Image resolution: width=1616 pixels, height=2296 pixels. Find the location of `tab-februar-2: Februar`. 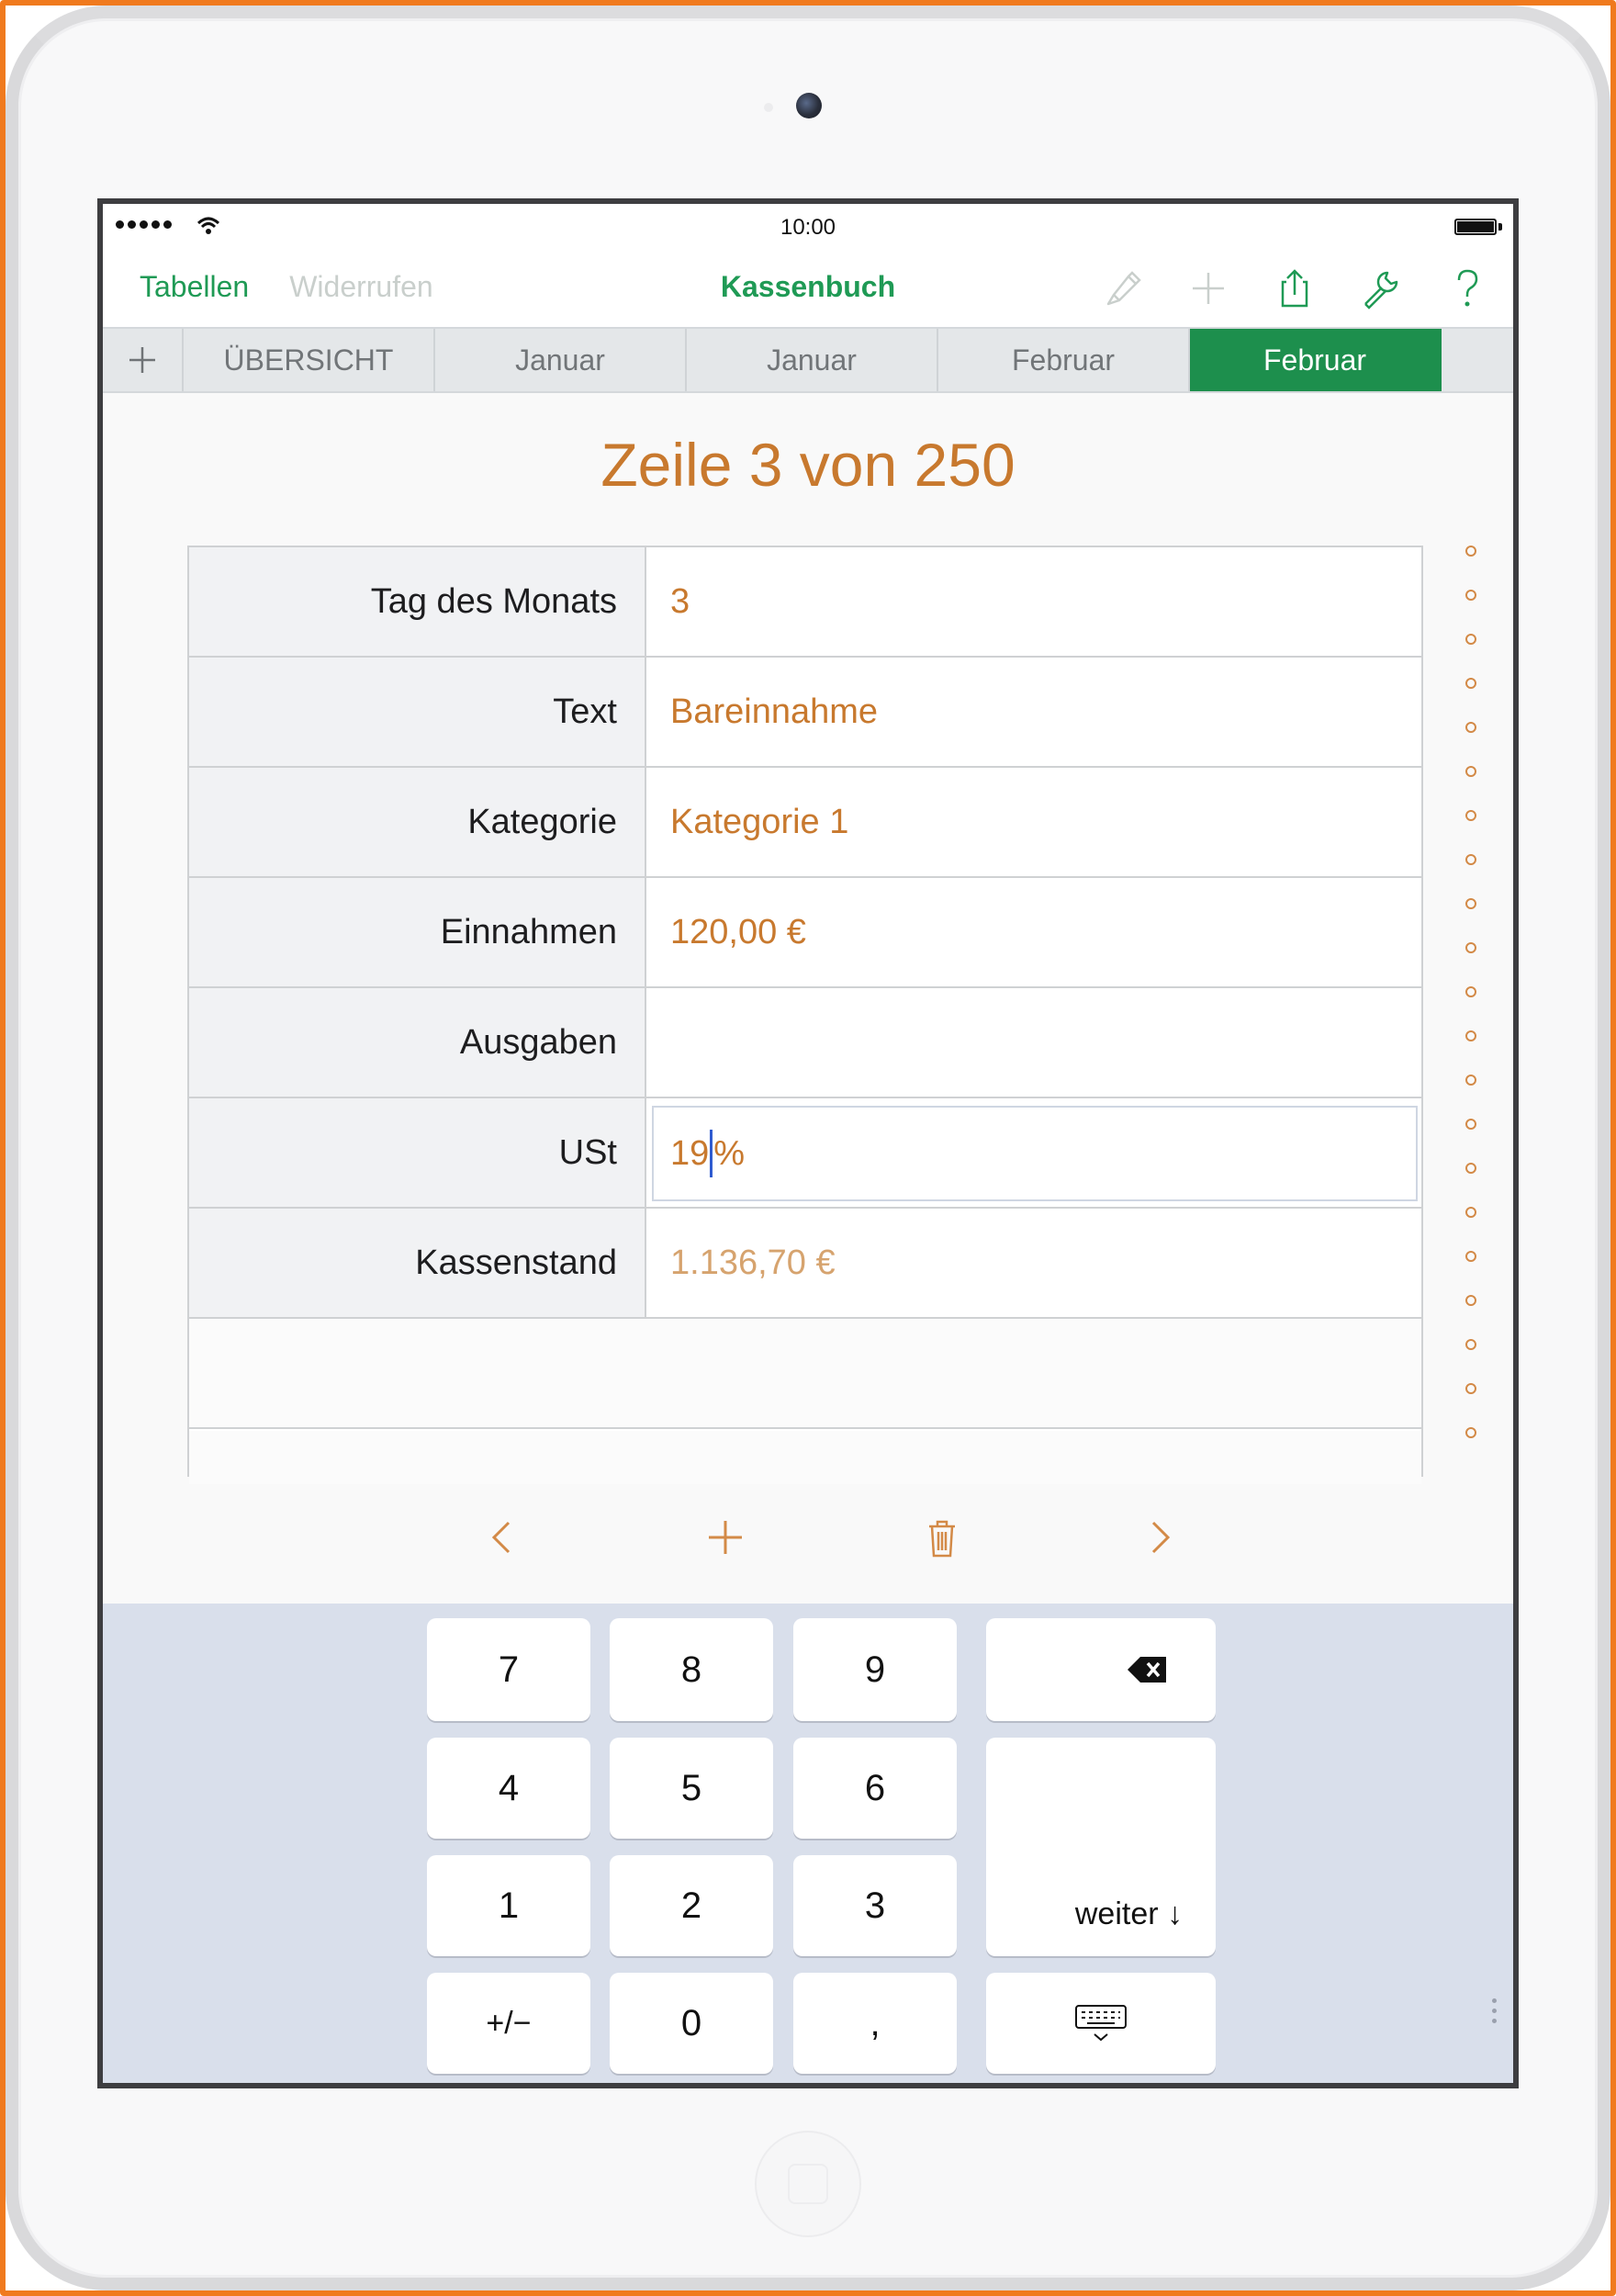

tab-februar-2: Februar is located at coordinates (1316, 360).